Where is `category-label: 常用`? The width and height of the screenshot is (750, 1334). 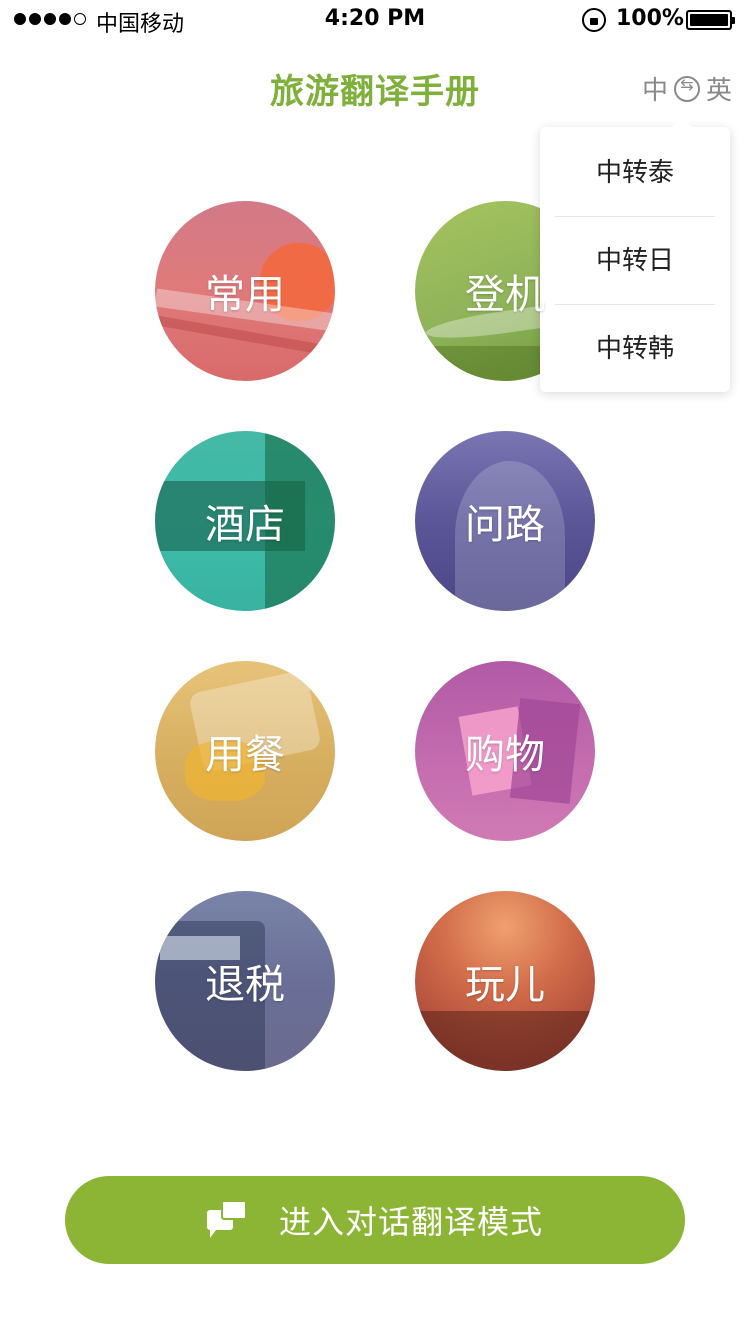
category-label: 常用 is located at coordinates (245, 295).